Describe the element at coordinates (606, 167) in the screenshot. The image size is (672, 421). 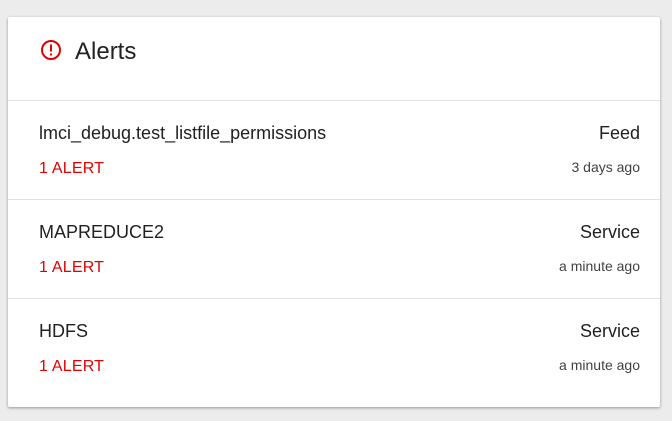
I see `alert-timestamp: 3 days ago` at that location.